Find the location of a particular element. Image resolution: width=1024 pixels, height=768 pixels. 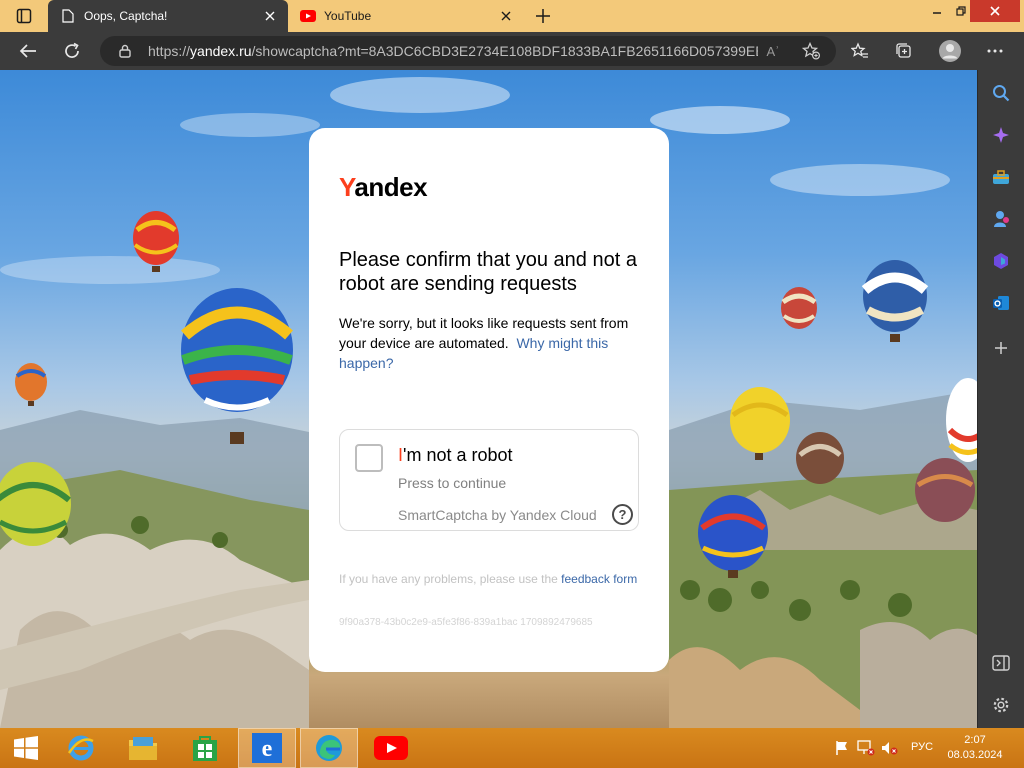

store-icon is located at coordinates (205, 748).